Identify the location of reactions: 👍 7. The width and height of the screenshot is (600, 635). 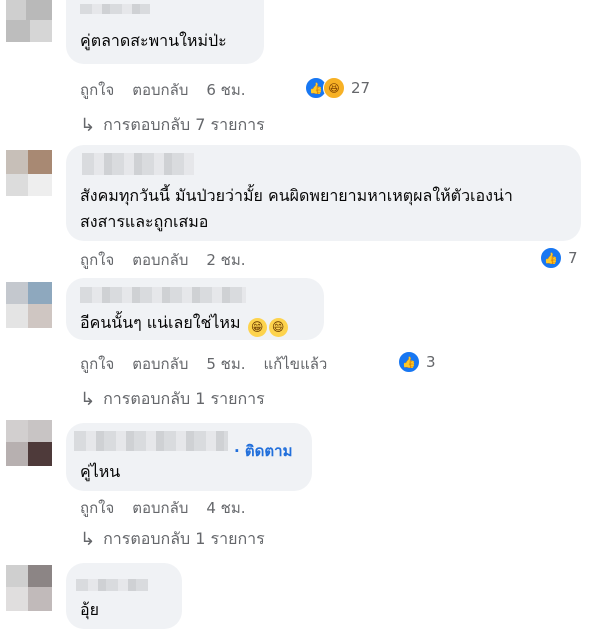
(559, 258).